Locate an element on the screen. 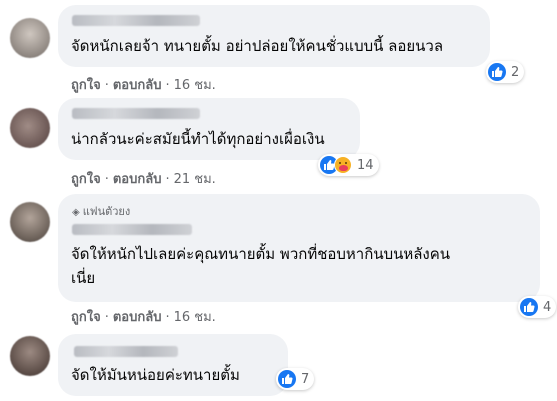 The height and width of the screenshot is (401, 557). timestamp: 21 ชม. is located at coordinates (195, 179).